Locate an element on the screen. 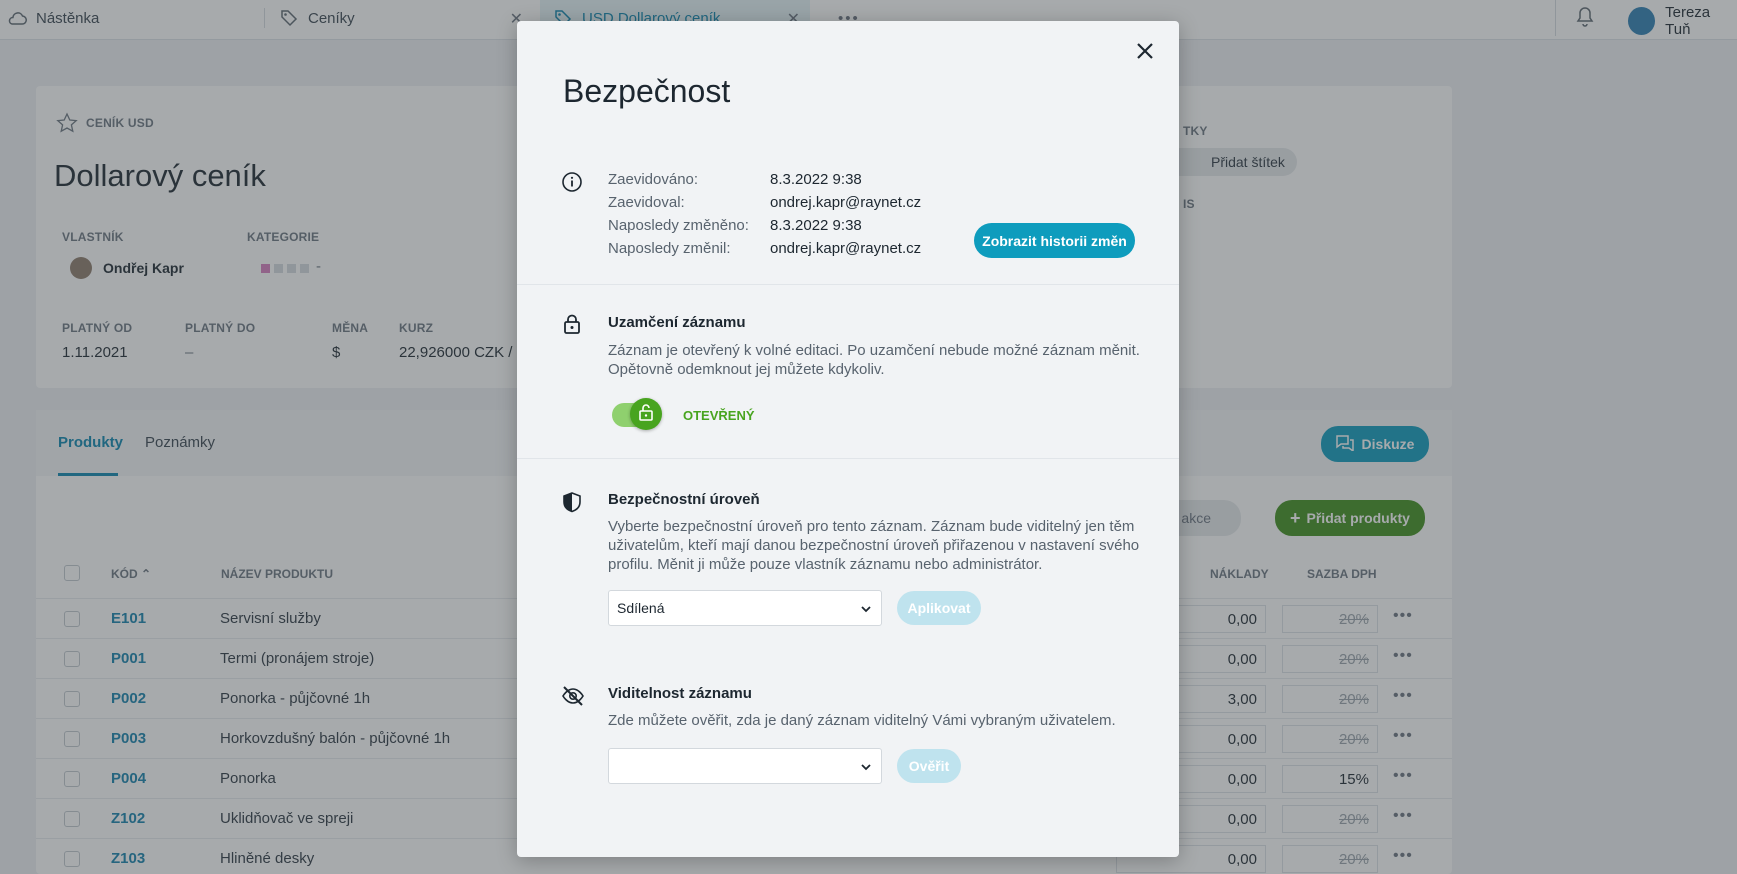 The width and height of the screenshot is (1737, 874). lock-section-title: Uzamčení záznamu is located at coordinates (677, 322).